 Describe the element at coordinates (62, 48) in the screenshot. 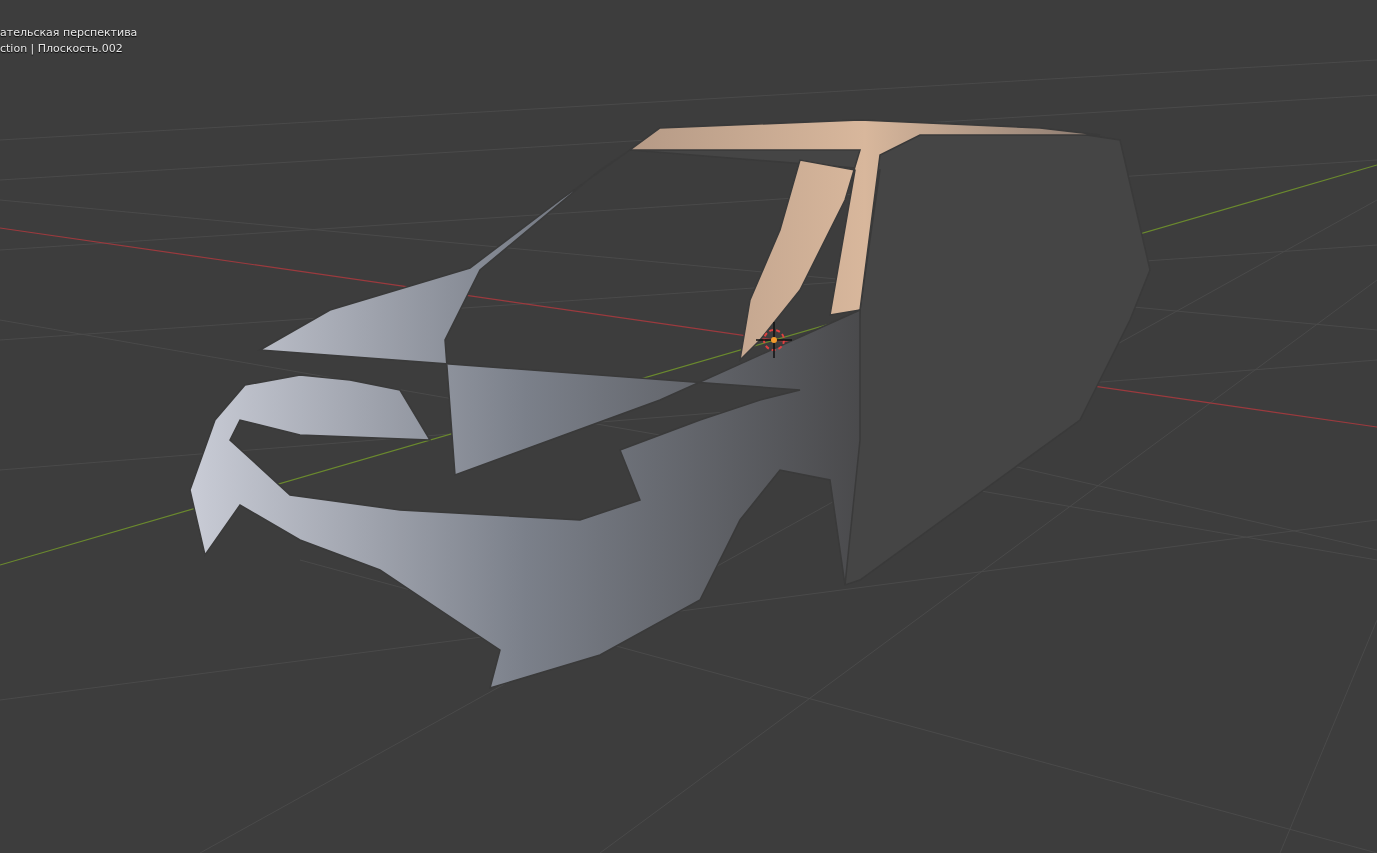

I see `object-path: ction | Плоскость.002` at that location.